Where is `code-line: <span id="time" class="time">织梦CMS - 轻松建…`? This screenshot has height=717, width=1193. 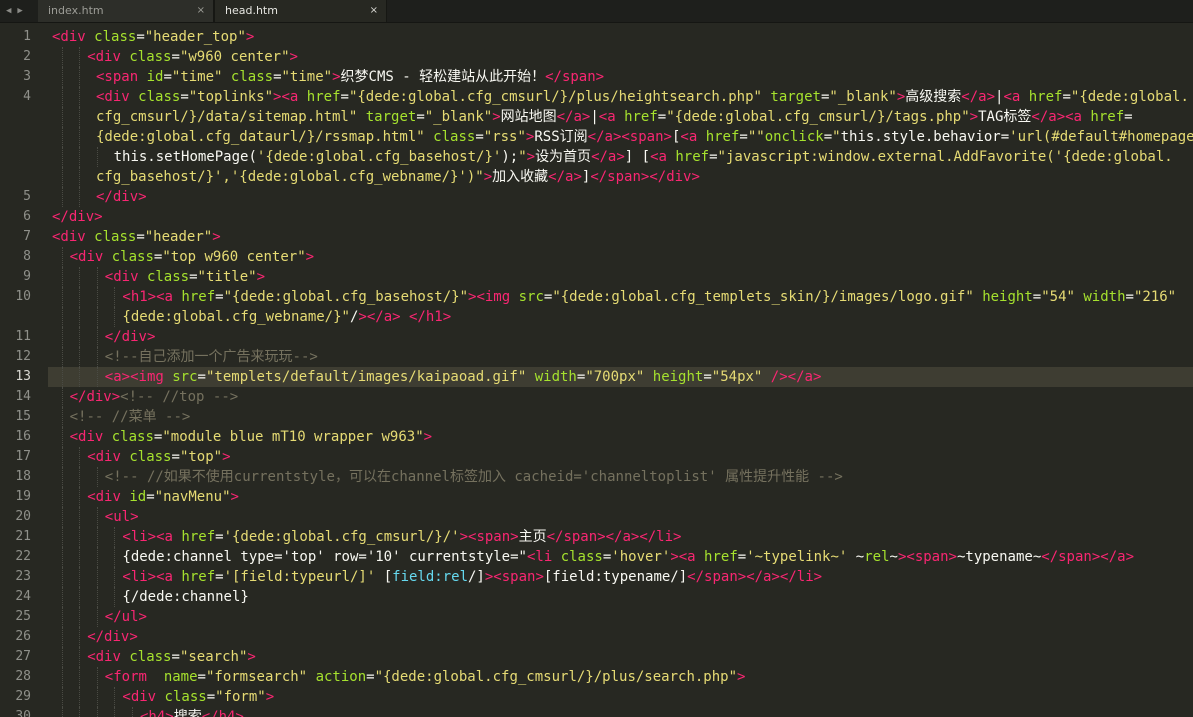 code-line: <span id="time" class="time">织梦CMS - 轻松建… is located at coordinates (350, 77).